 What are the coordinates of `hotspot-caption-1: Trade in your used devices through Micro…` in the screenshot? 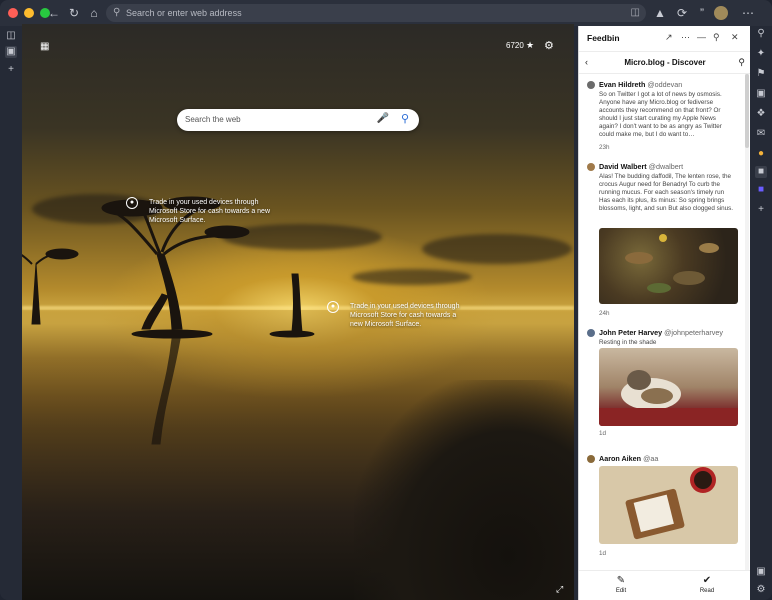 It's located at (216, 211).